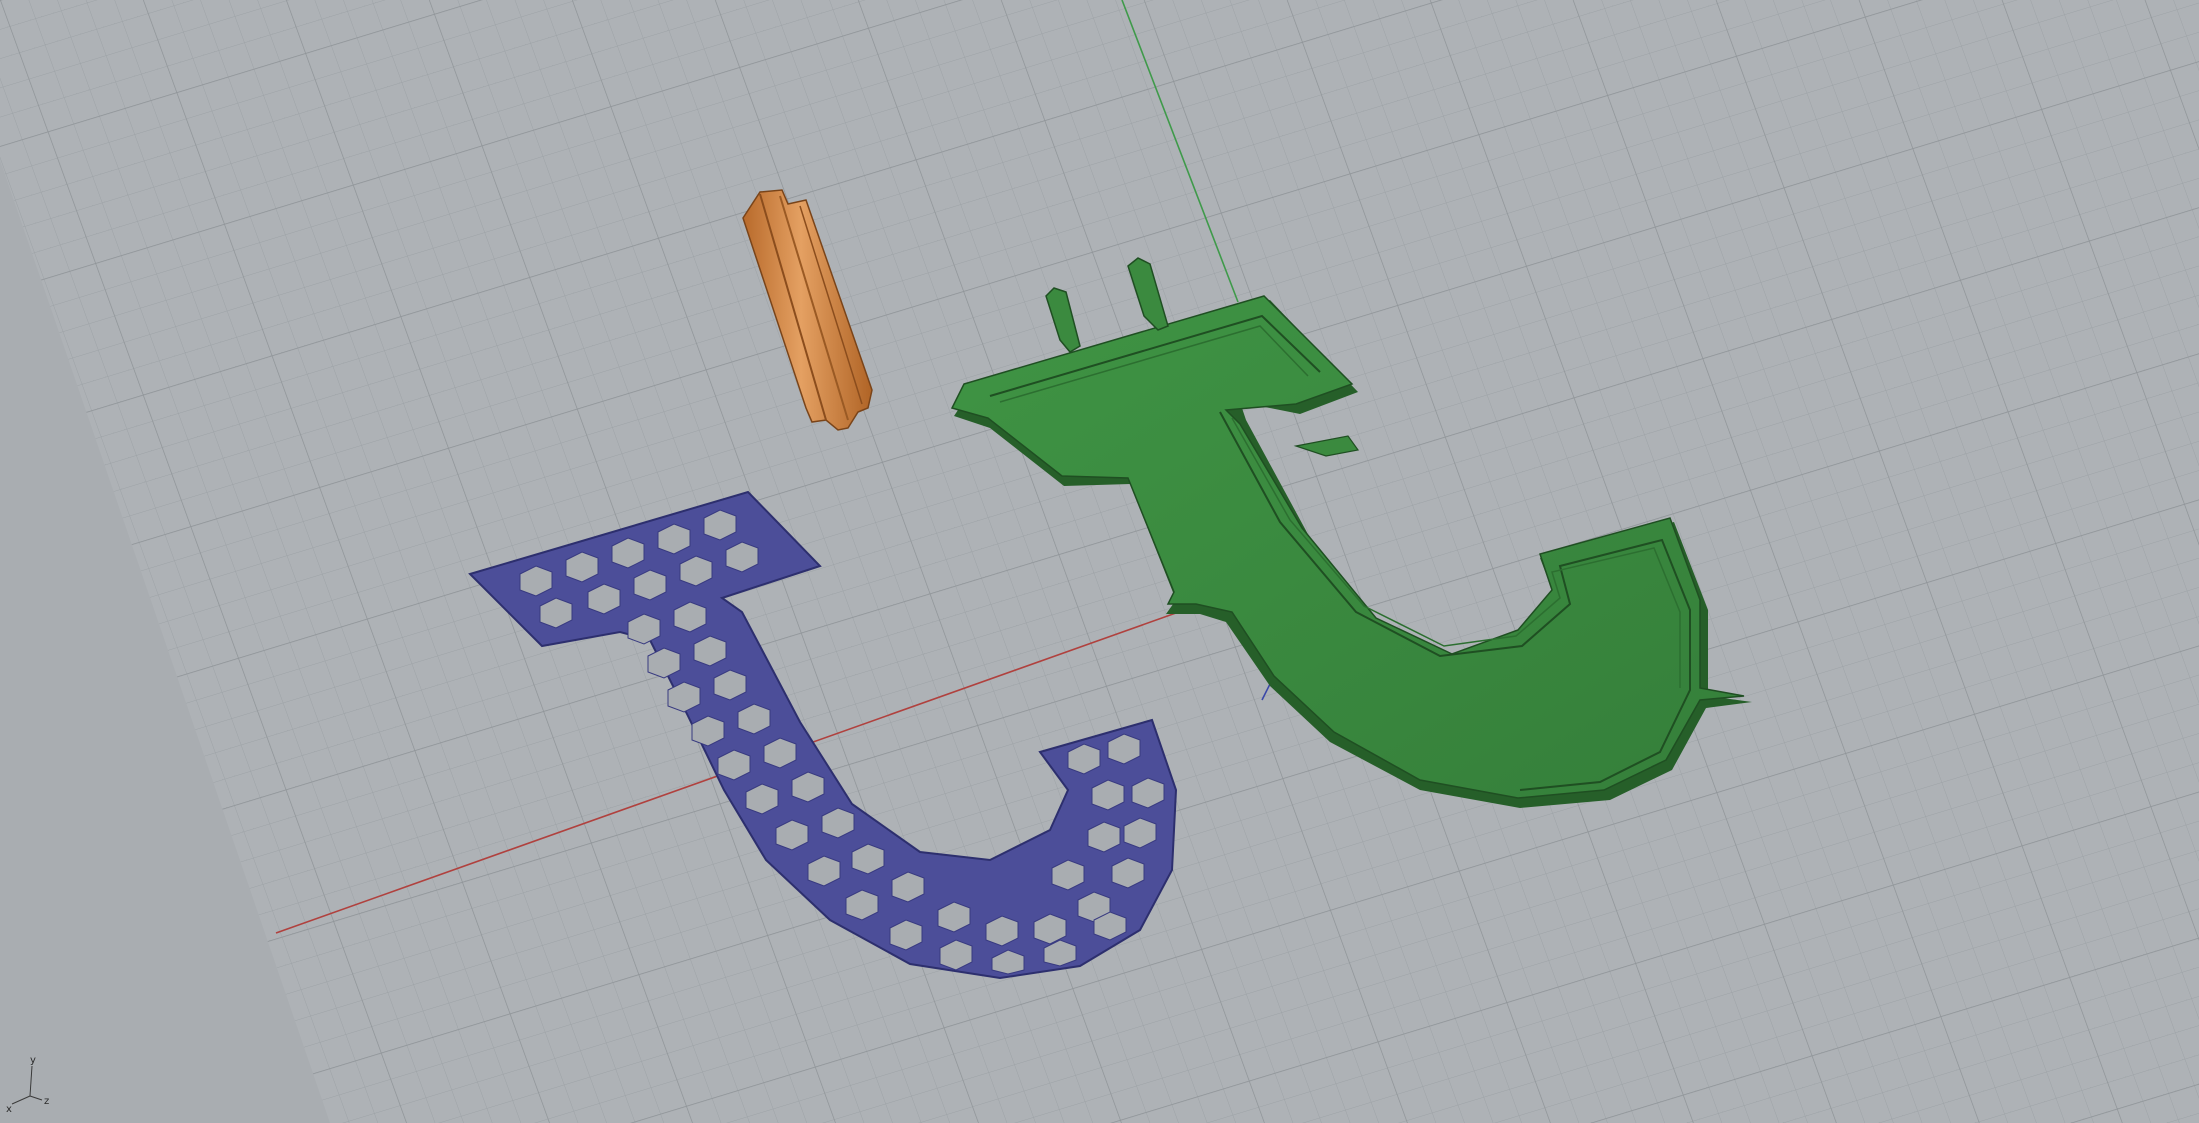  Describe the element at coordinates (33, 1060) in the screenshot. I see `widget-y-label: y` at that location.